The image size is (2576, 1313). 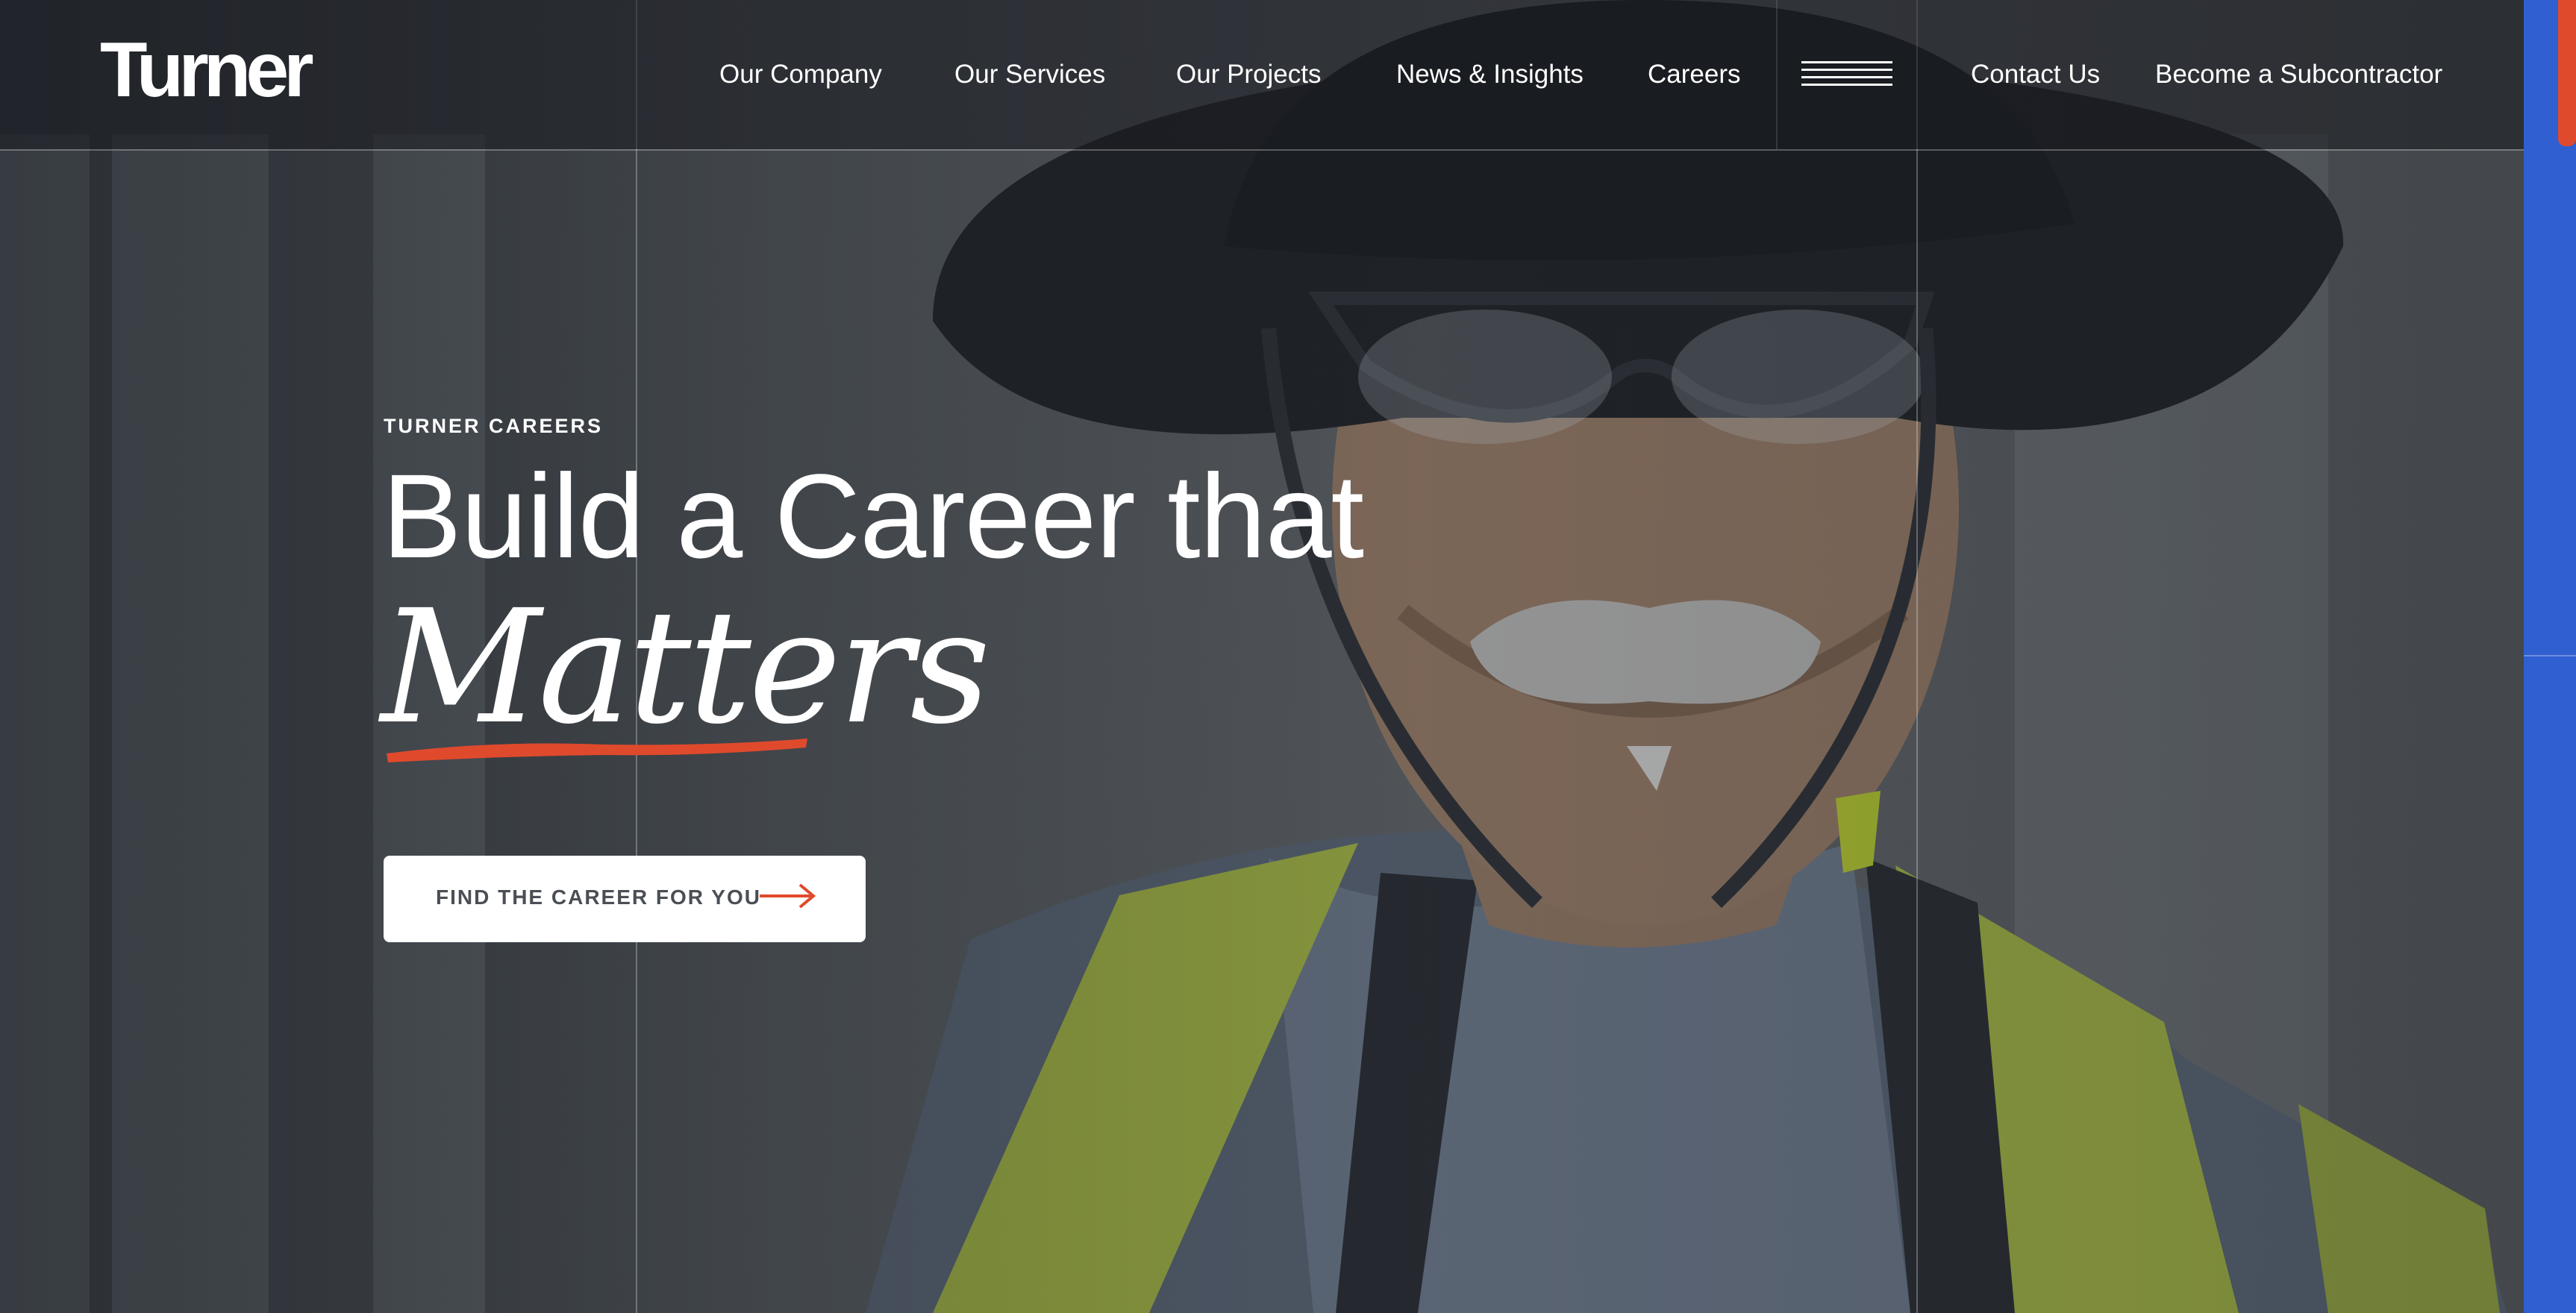 I want to click on find-career-button: FIND THE CAREER FOR YOU, so click(x=625, y=899).